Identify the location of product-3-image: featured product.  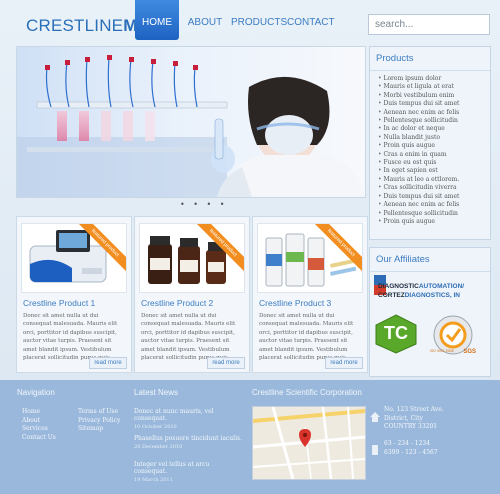
(310, 258).